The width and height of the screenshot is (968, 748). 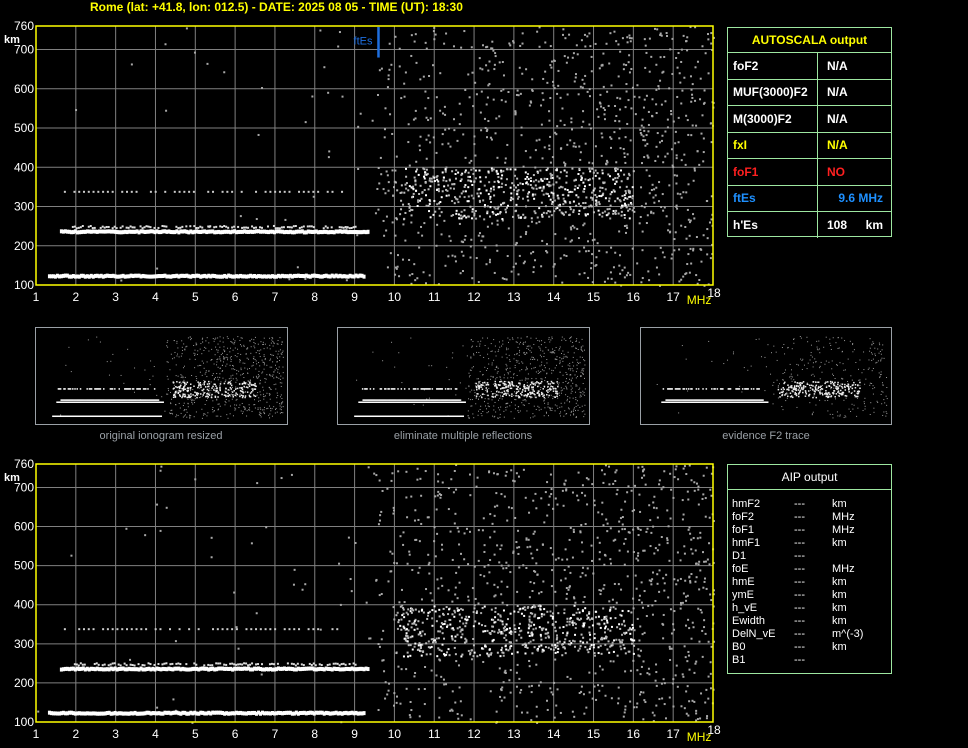 What do you see at coordinates (773, 66) in the screenshot?
I see `autoscala-param-label: foF2` at bounding box center [773, 66].